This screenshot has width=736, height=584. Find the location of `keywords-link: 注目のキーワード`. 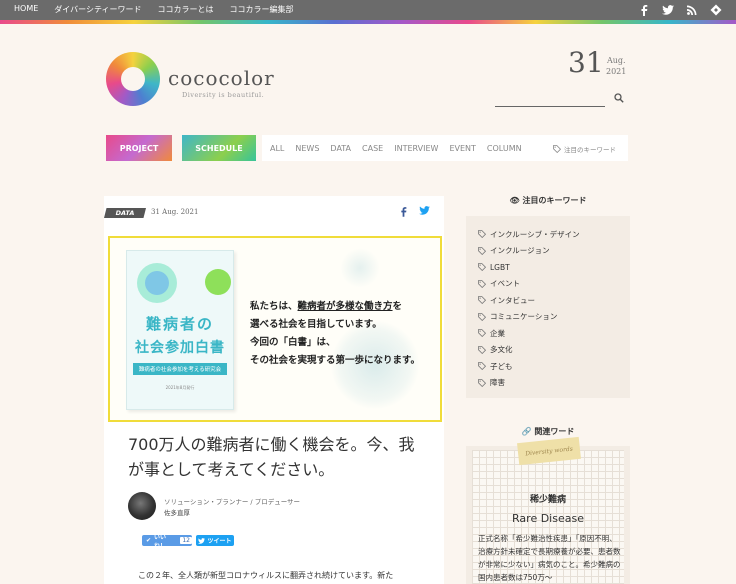

keywords-link: 注目のキーワード is located at coordinates (584, 149).